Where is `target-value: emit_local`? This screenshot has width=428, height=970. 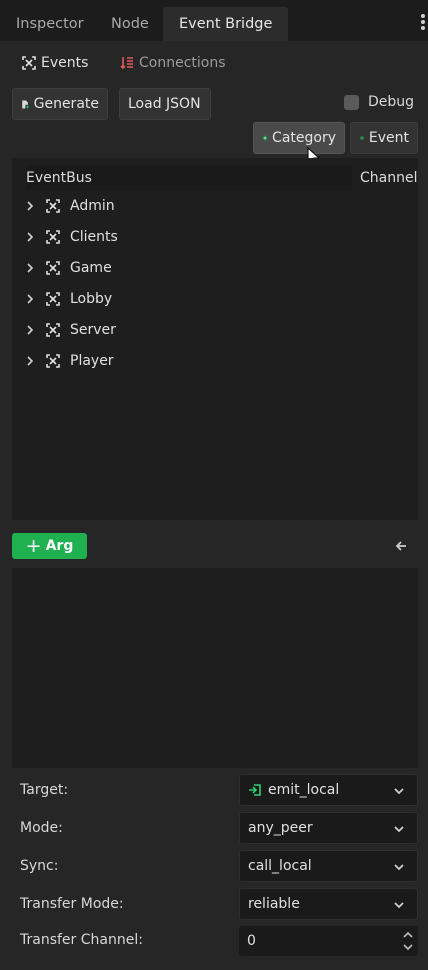
target-value: emit_local is located at coordinates (304, 790).